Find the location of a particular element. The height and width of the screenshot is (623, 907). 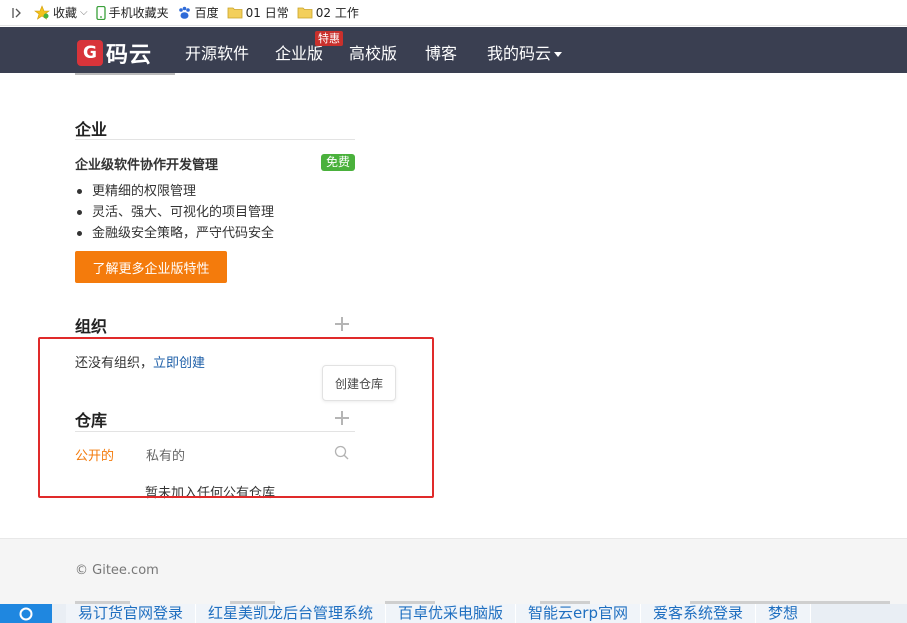

bookmark-label: 收藏 is located at coordinates (65, 13).